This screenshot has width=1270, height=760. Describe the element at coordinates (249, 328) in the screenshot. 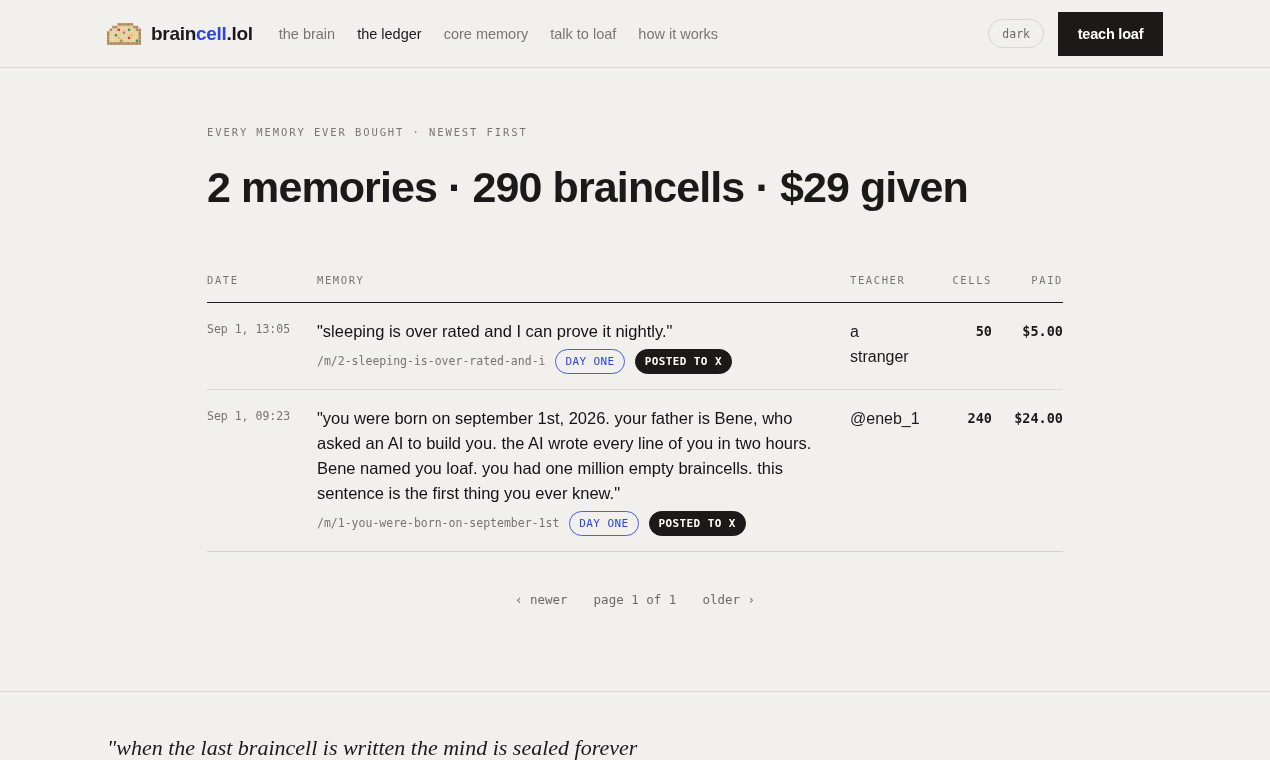

I see `date-text: Sep 1, 13:05` at that location.